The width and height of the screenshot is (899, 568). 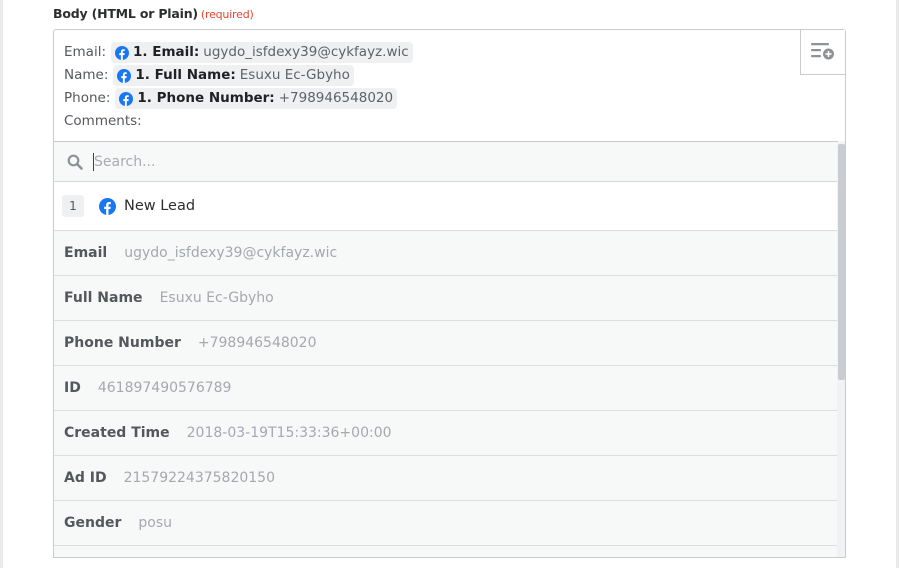 What do you see at coordinates (72, 388) in the screenshot?
I see `option-key: ID` at bounding box center [72, 388].